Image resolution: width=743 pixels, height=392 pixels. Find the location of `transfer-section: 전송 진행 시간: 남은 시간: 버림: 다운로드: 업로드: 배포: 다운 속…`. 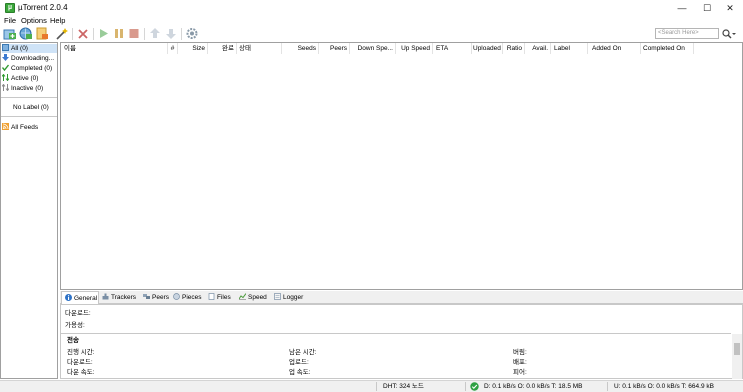

transfer-section: 전송 진행 시간: 남은 시간: 버림: 다운로드: 업로드: 배포: 다운 속… is located at coordinates (396, 355).